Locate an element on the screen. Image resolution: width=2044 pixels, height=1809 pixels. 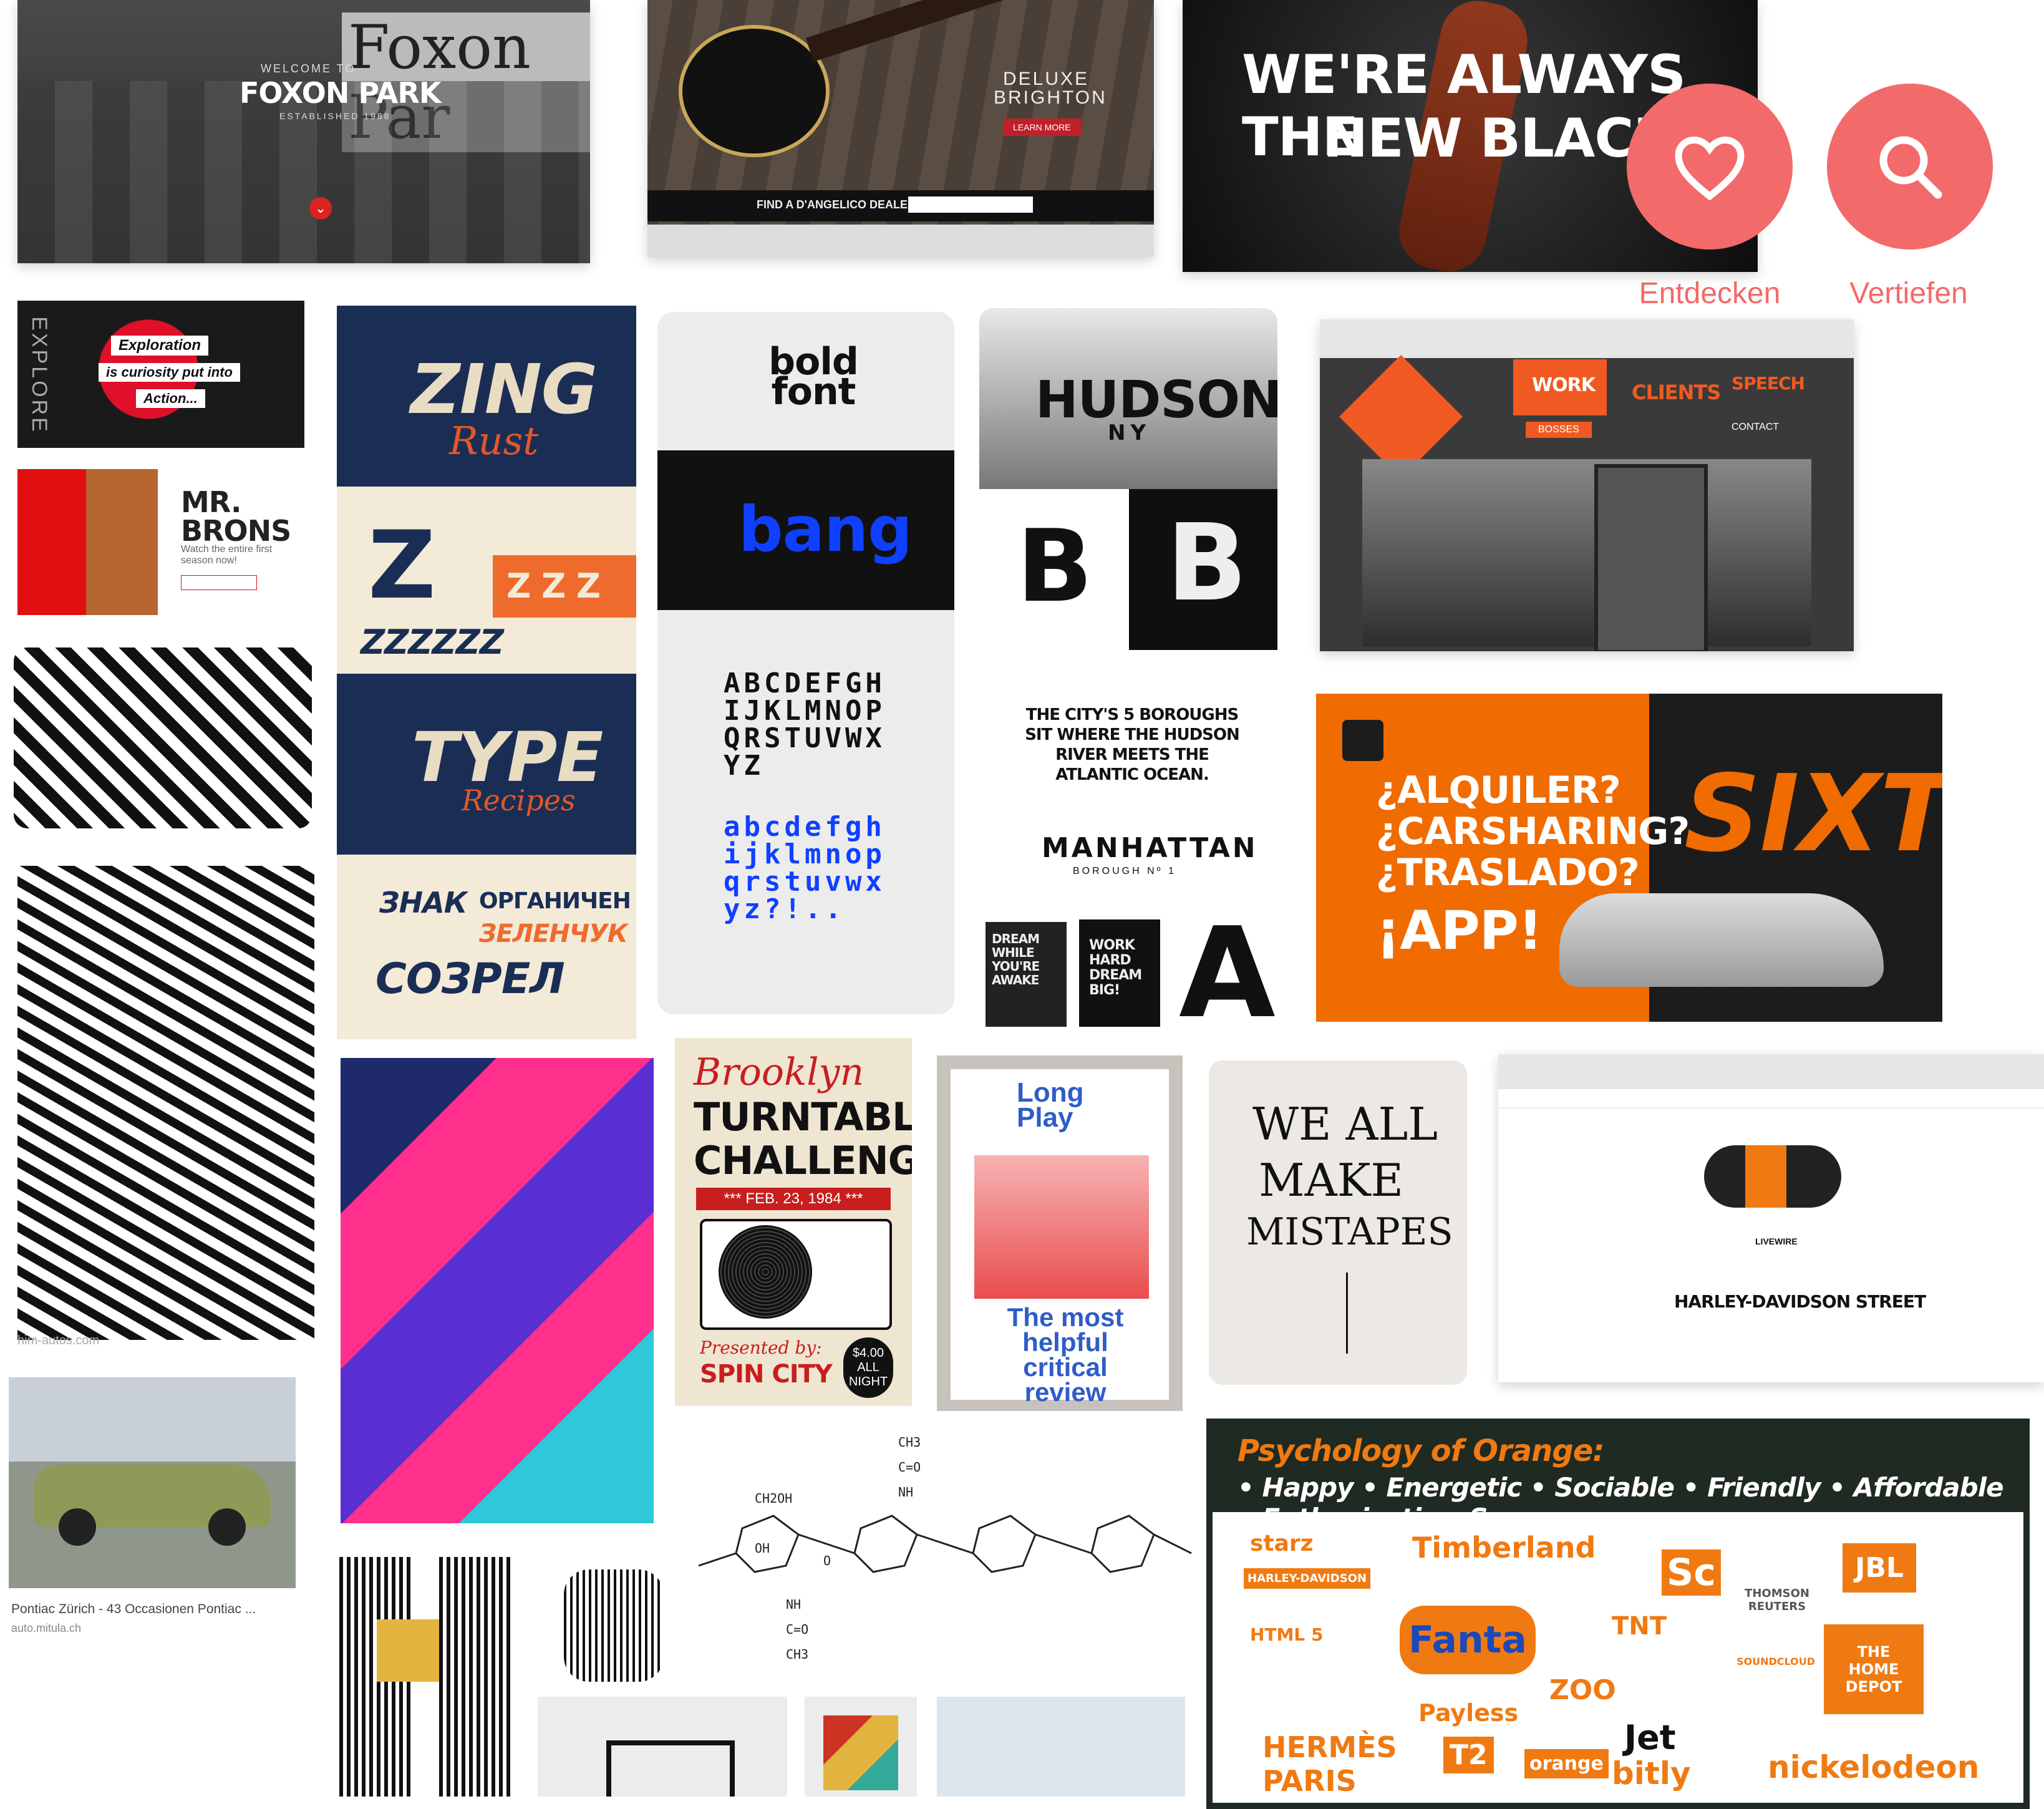
brons-title: MR. BRONS is located at coordinates (236, 516).